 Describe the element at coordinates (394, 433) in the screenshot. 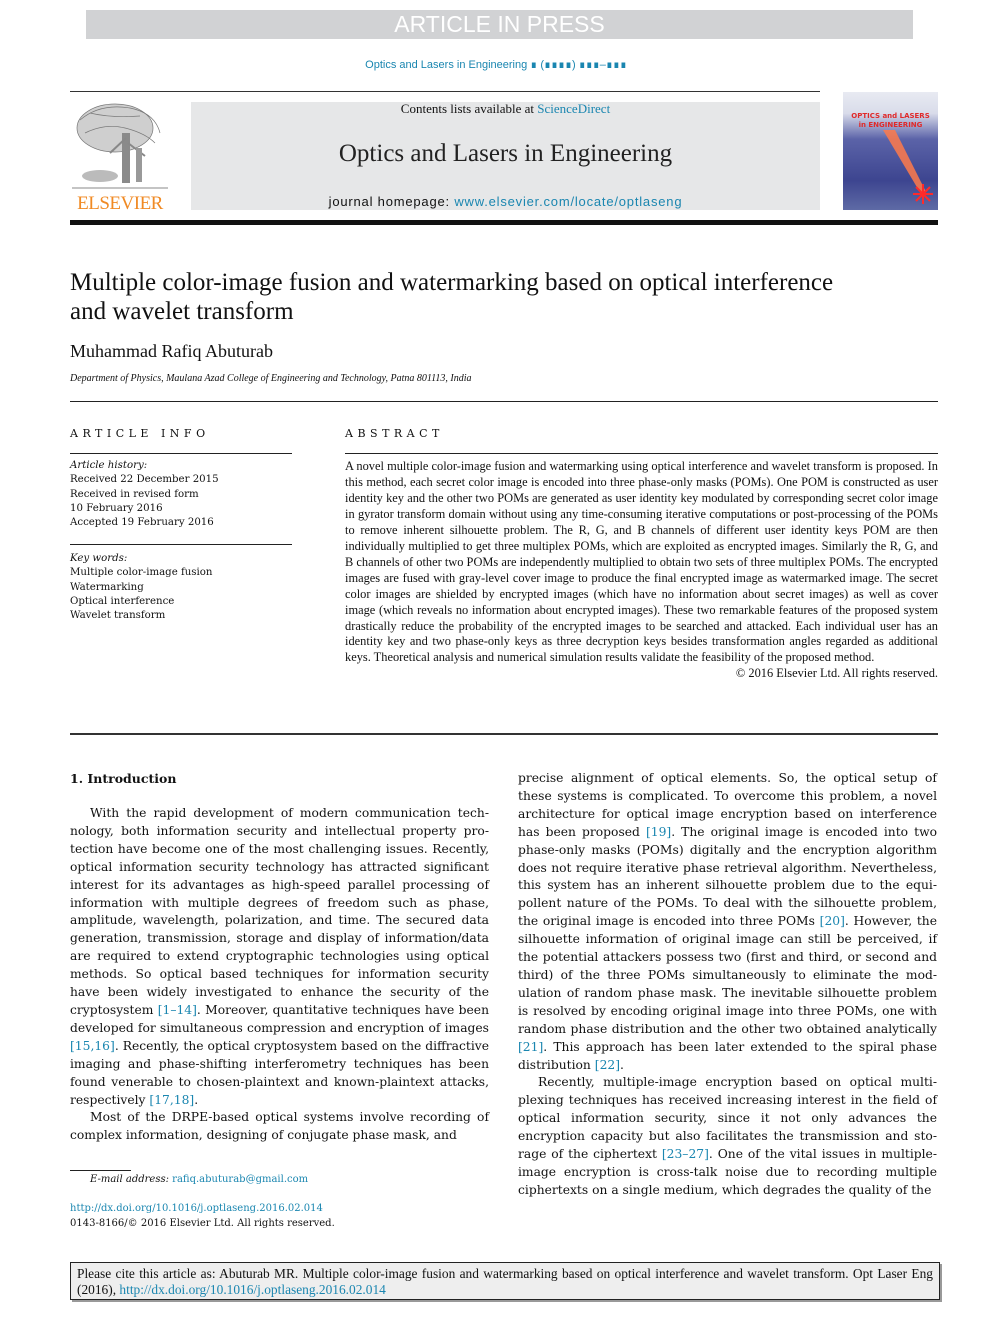

I see `abstract-heading: ABSTRACT` at that location.